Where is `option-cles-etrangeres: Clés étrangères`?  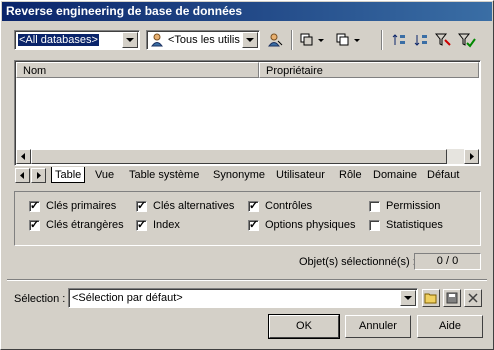
option-cles-etrangeres: Clés étrangères is located at coordinates (76, 224).